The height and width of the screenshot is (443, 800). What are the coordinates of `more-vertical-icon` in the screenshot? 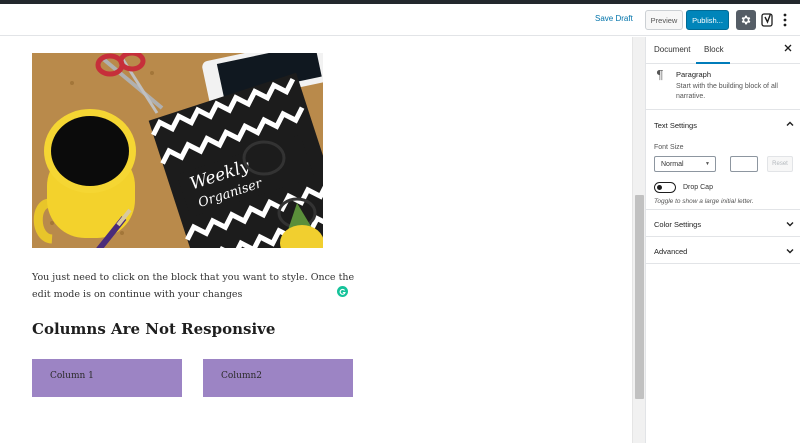 It's located at (785, 20).